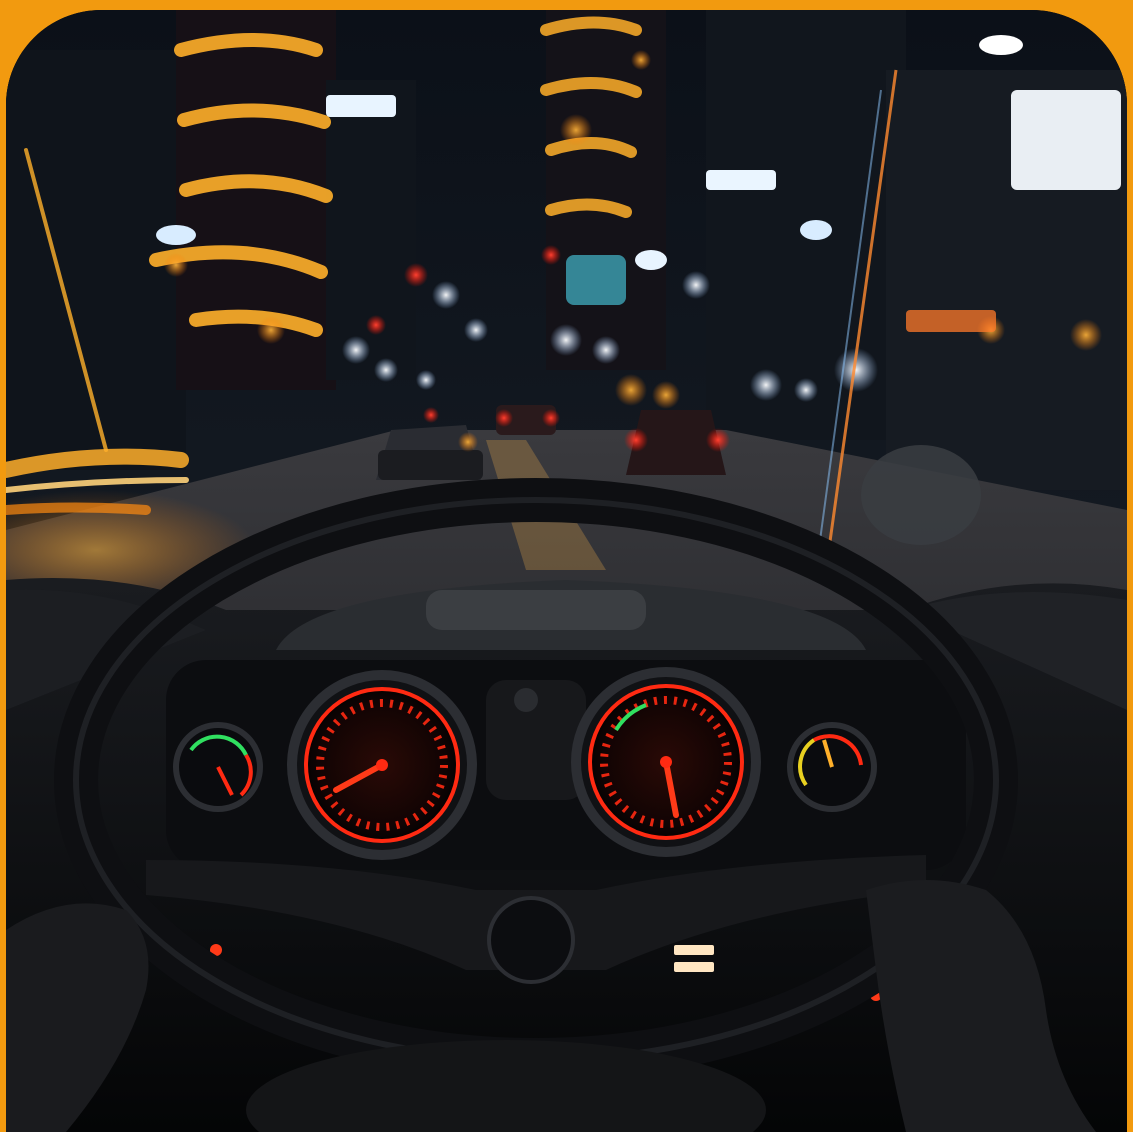 The height and width of the screenshot is (1132, 1133). I want to click on car-ahead-left, so click(429, 452).